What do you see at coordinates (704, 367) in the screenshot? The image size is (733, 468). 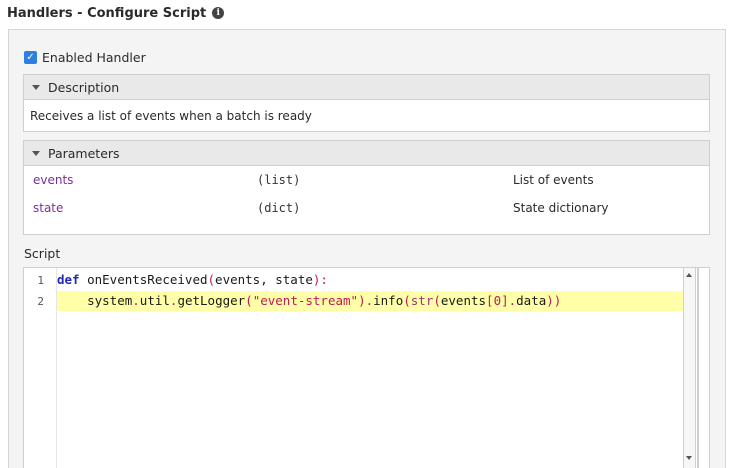 I see `editor-side-panel` at bounding box center [704, 367].